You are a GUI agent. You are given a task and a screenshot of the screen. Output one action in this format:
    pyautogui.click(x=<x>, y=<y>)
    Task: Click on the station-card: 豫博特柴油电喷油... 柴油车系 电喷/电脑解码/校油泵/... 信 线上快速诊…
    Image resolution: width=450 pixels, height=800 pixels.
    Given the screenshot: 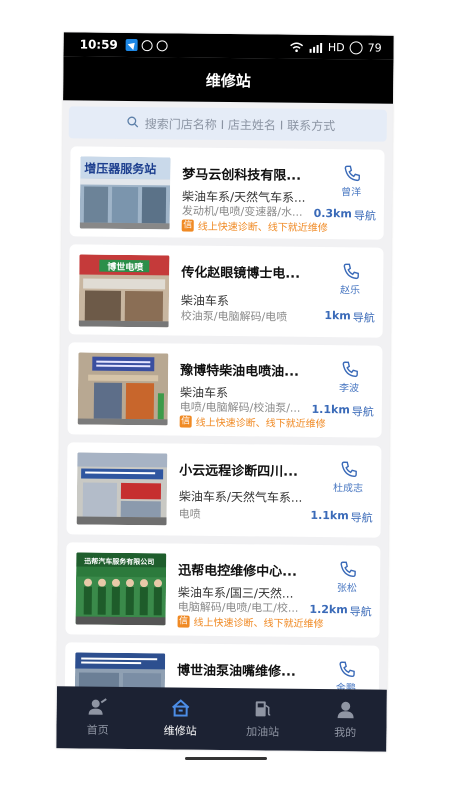 What is the action you would take?
    pyautogui.click(x=225, y=390)
    